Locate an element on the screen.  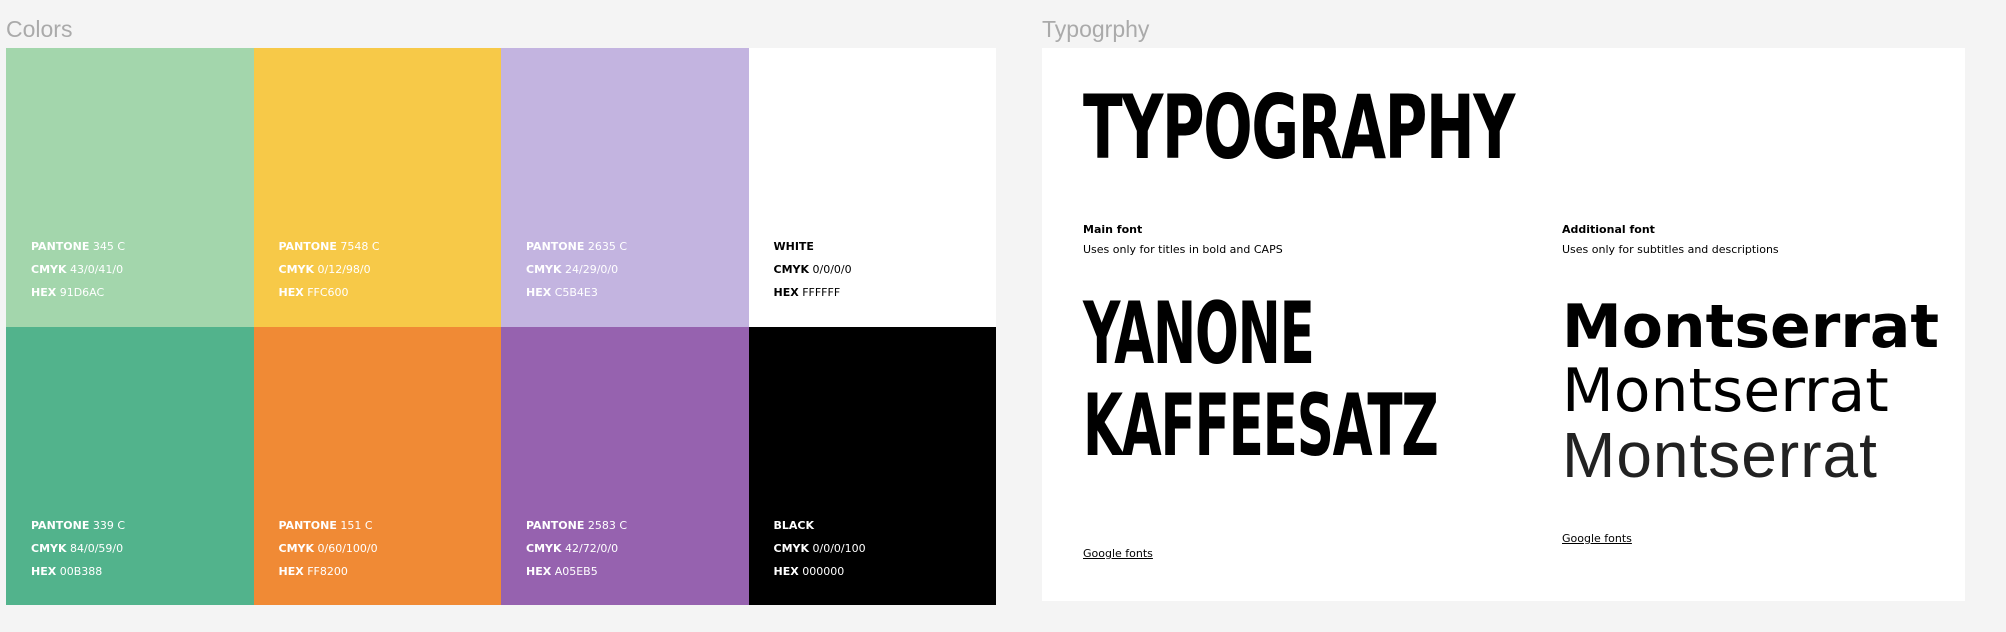
montserrat-regular-sample: Montserrat is located at coordinates (1725, 391).